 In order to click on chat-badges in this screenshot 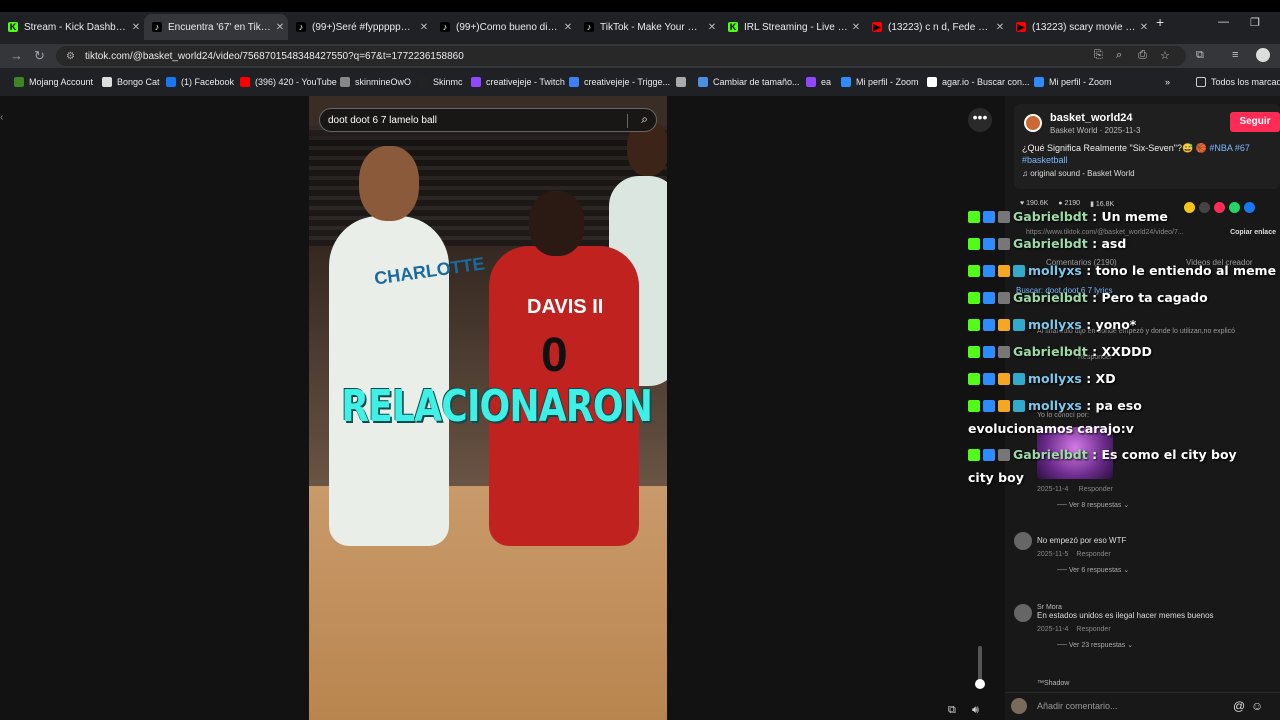, I will do `click(998, 380)`.